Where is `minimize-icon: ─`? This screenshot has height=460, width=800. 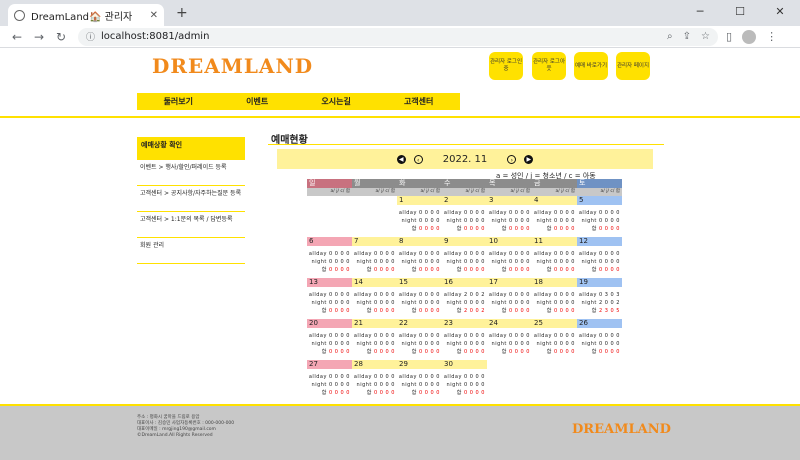
minimize-icon: ─ is located at coordinates (700, 13).